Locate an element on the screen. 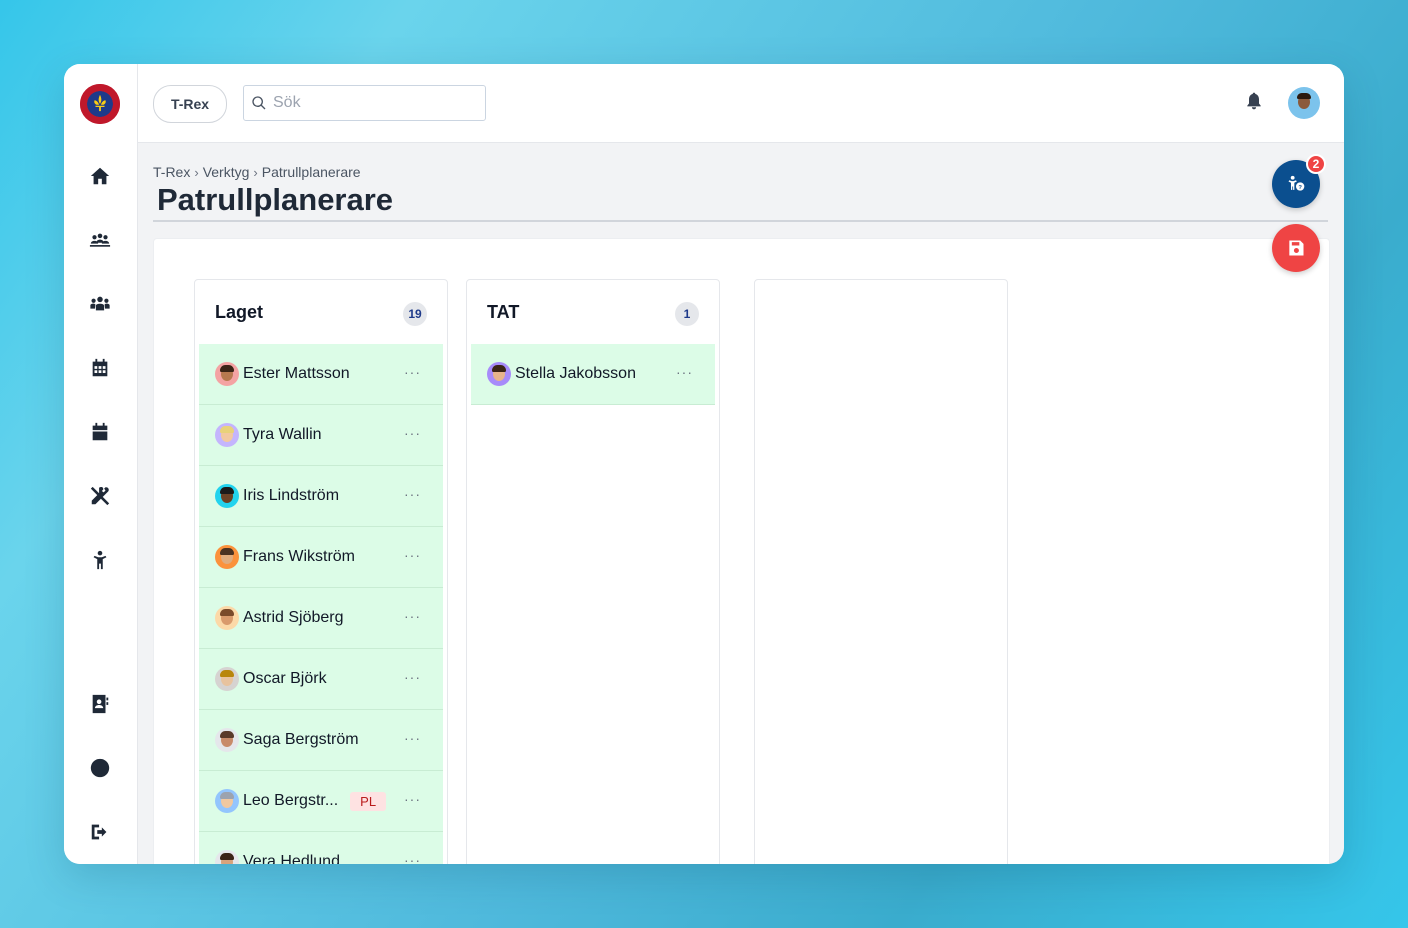  column-title: Laget is located at coordinates (239, 312).